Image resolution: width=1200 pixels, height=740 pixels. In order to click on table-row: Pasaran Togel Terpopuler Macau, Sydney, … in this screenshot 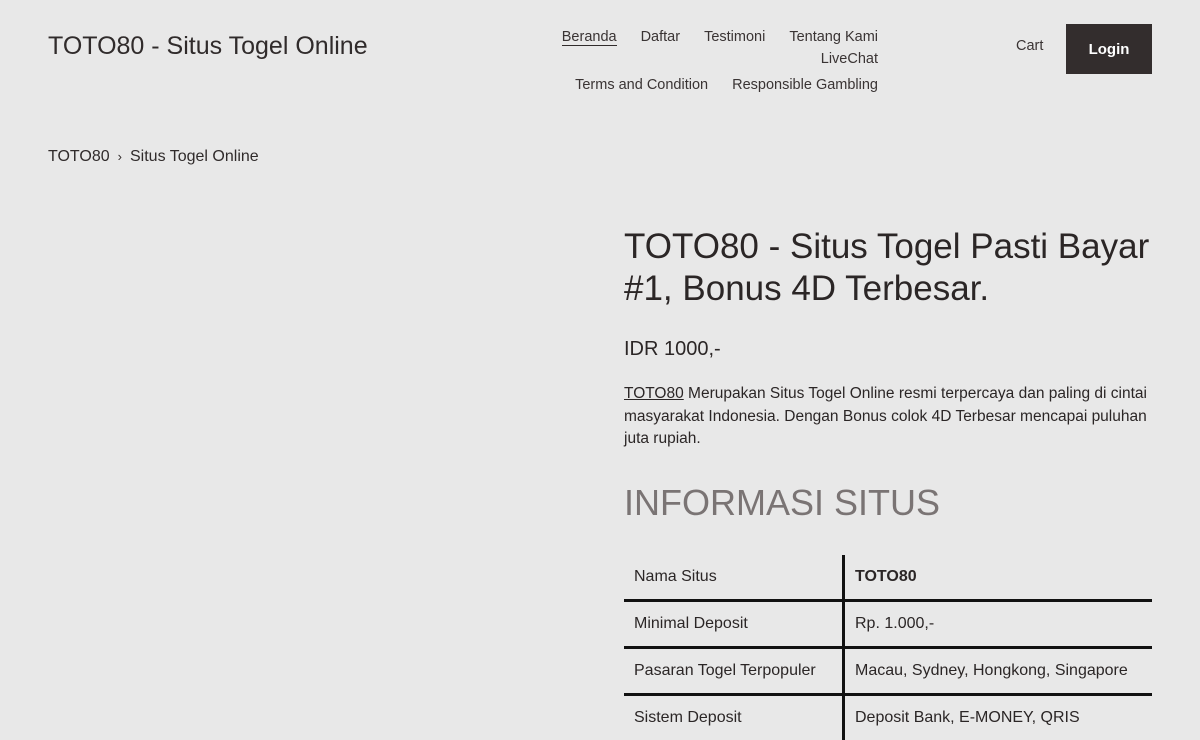, I will do `click(888, 671)`.